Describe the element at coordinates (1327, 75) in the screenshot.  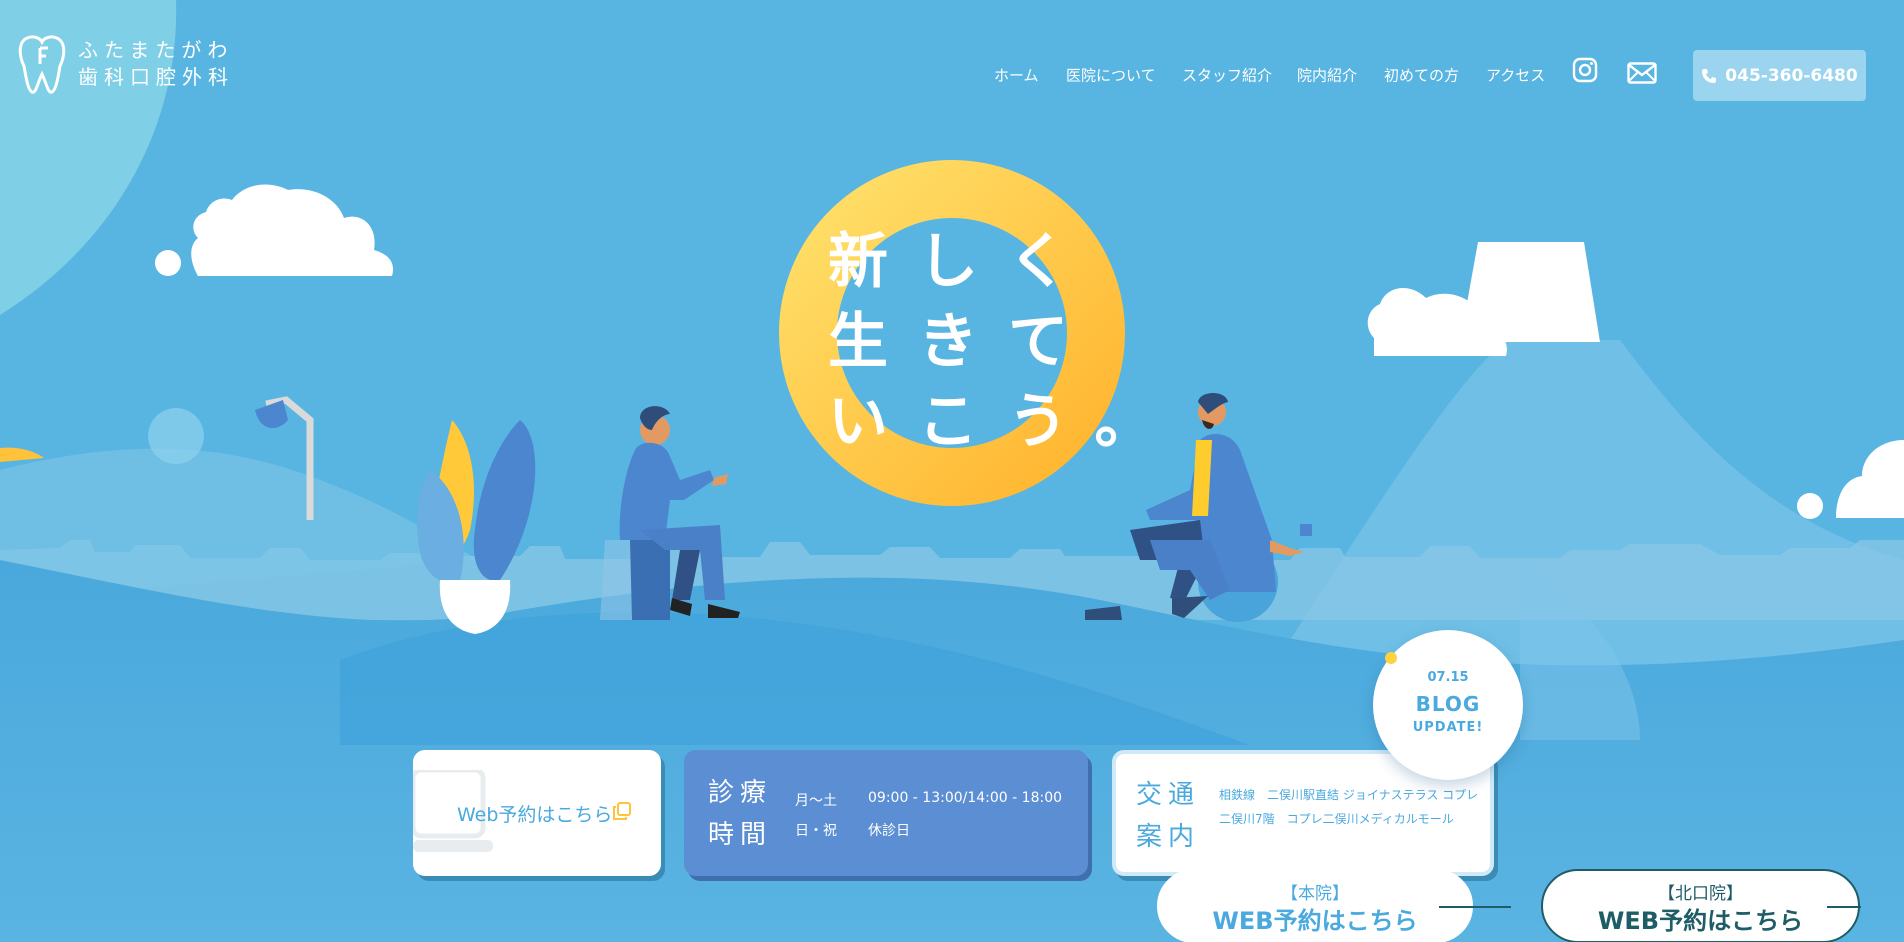
I see `nav-clinic: 院内紹介` at that location.